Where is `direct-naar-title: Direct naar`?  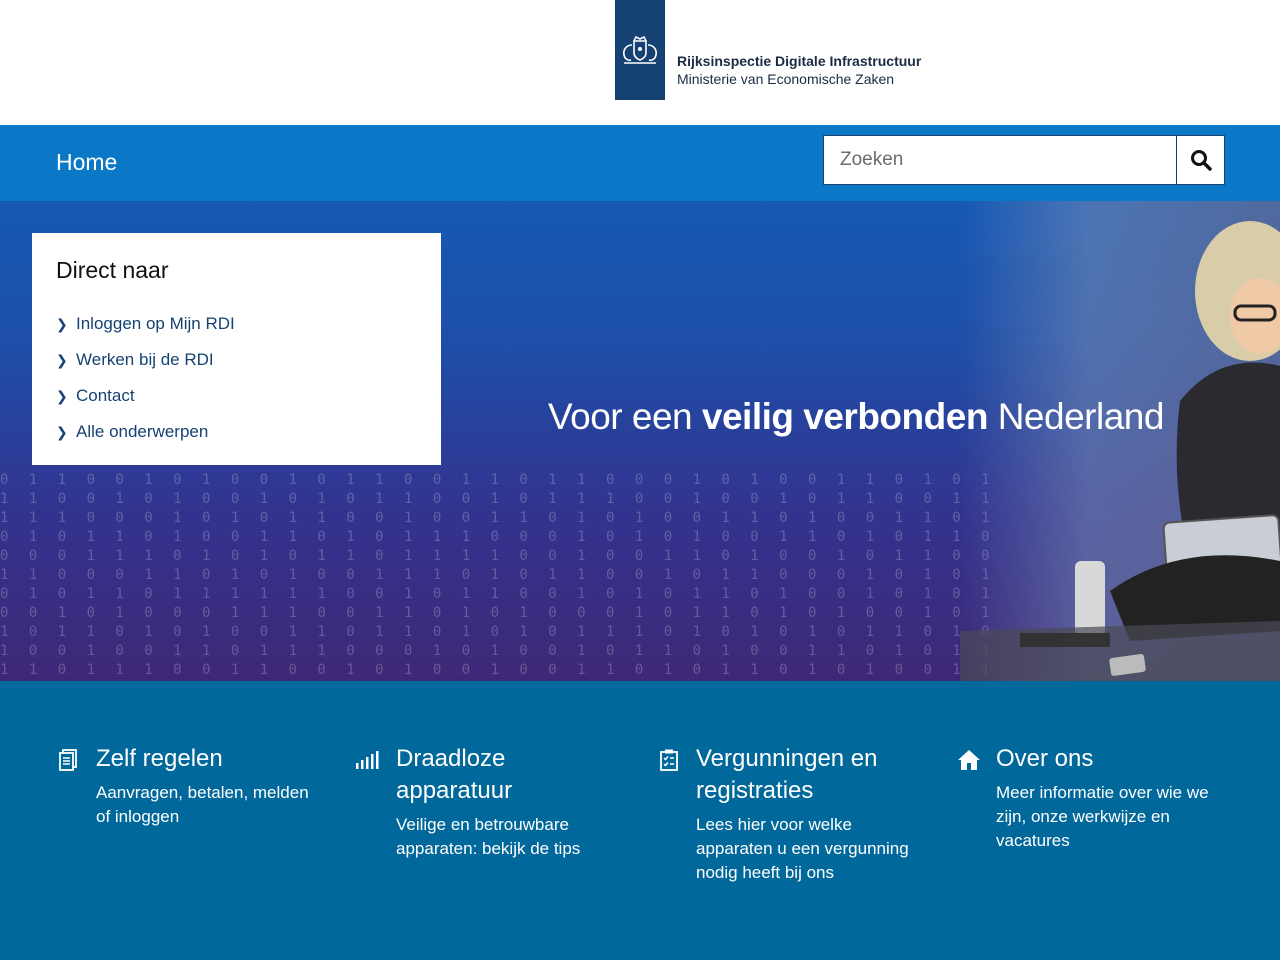 direct-naar-title: Direct naar is located at coordinates (112, 270).